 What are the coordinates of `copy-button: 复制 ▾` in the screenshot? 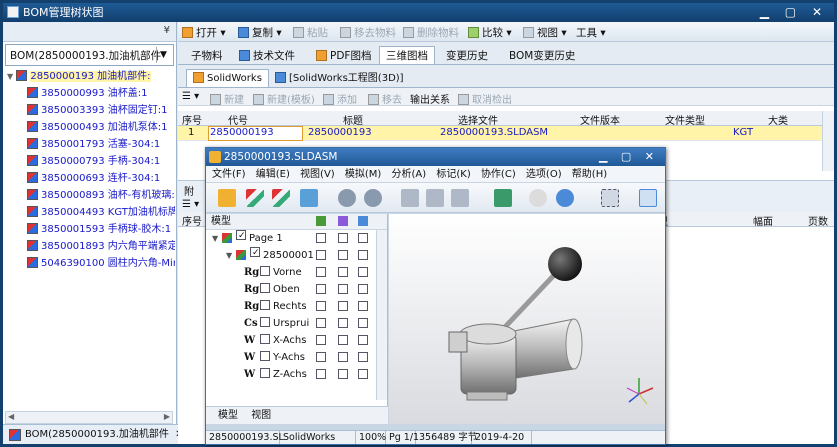 It's located at (260, 32).